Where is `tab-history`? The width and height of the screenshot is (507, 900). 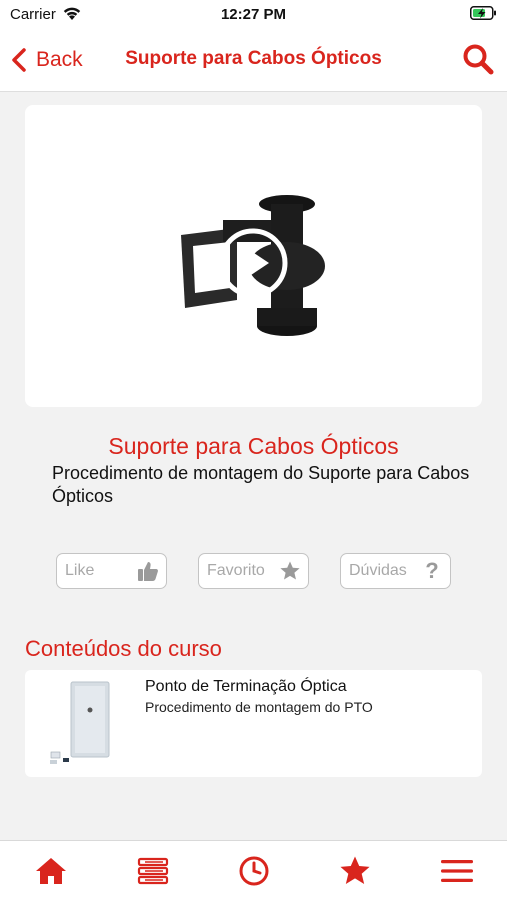 tab-history is located at coordinates (254, 871).